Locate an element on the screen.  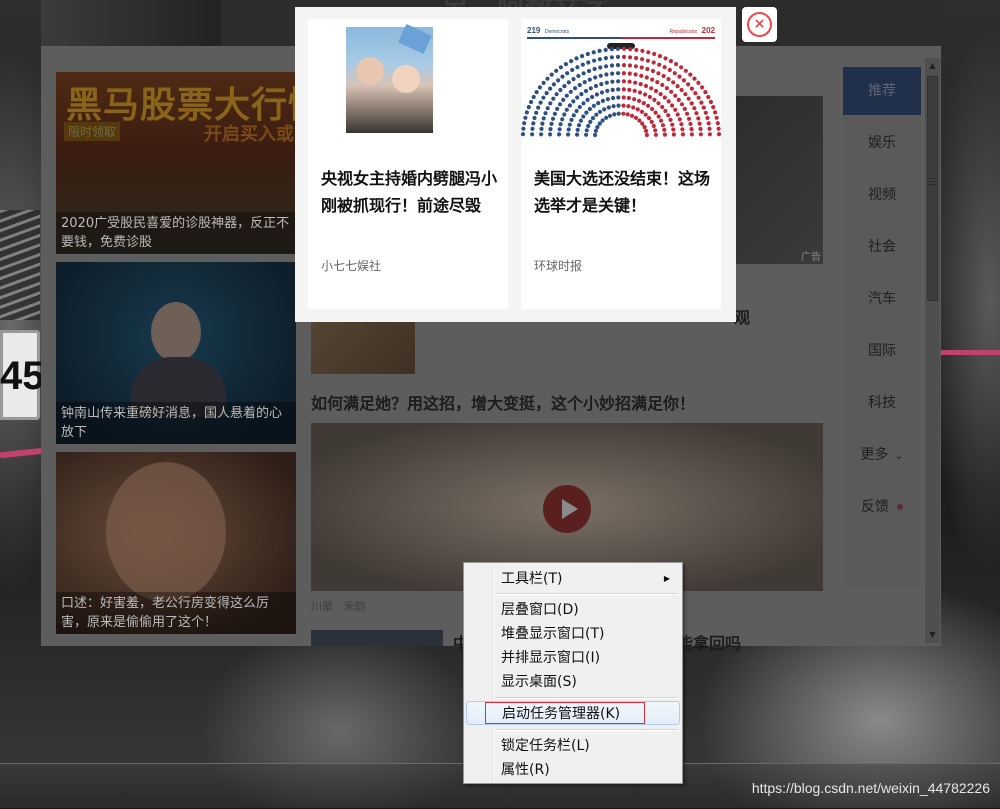
menu-item-stack: 堆叠显示窗口(T) is located at coordinates (573, 634).